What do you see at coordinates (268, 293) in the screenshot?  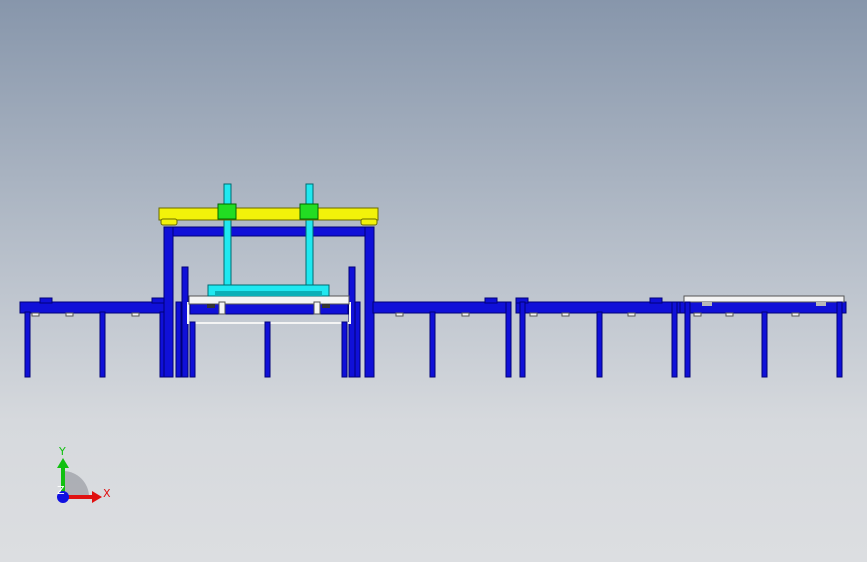 I see `rail-crossbar-inner` at bounding box center [268, 293].